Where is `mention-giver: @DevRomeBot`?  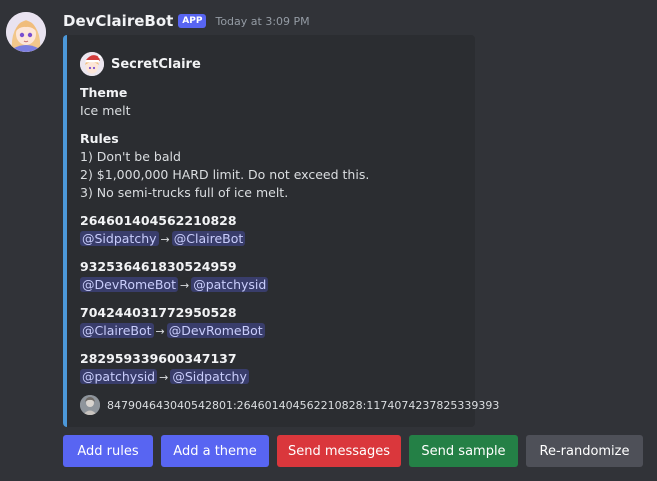 mention-giver: @DevRomeBot is located at coordinates (129, 284).